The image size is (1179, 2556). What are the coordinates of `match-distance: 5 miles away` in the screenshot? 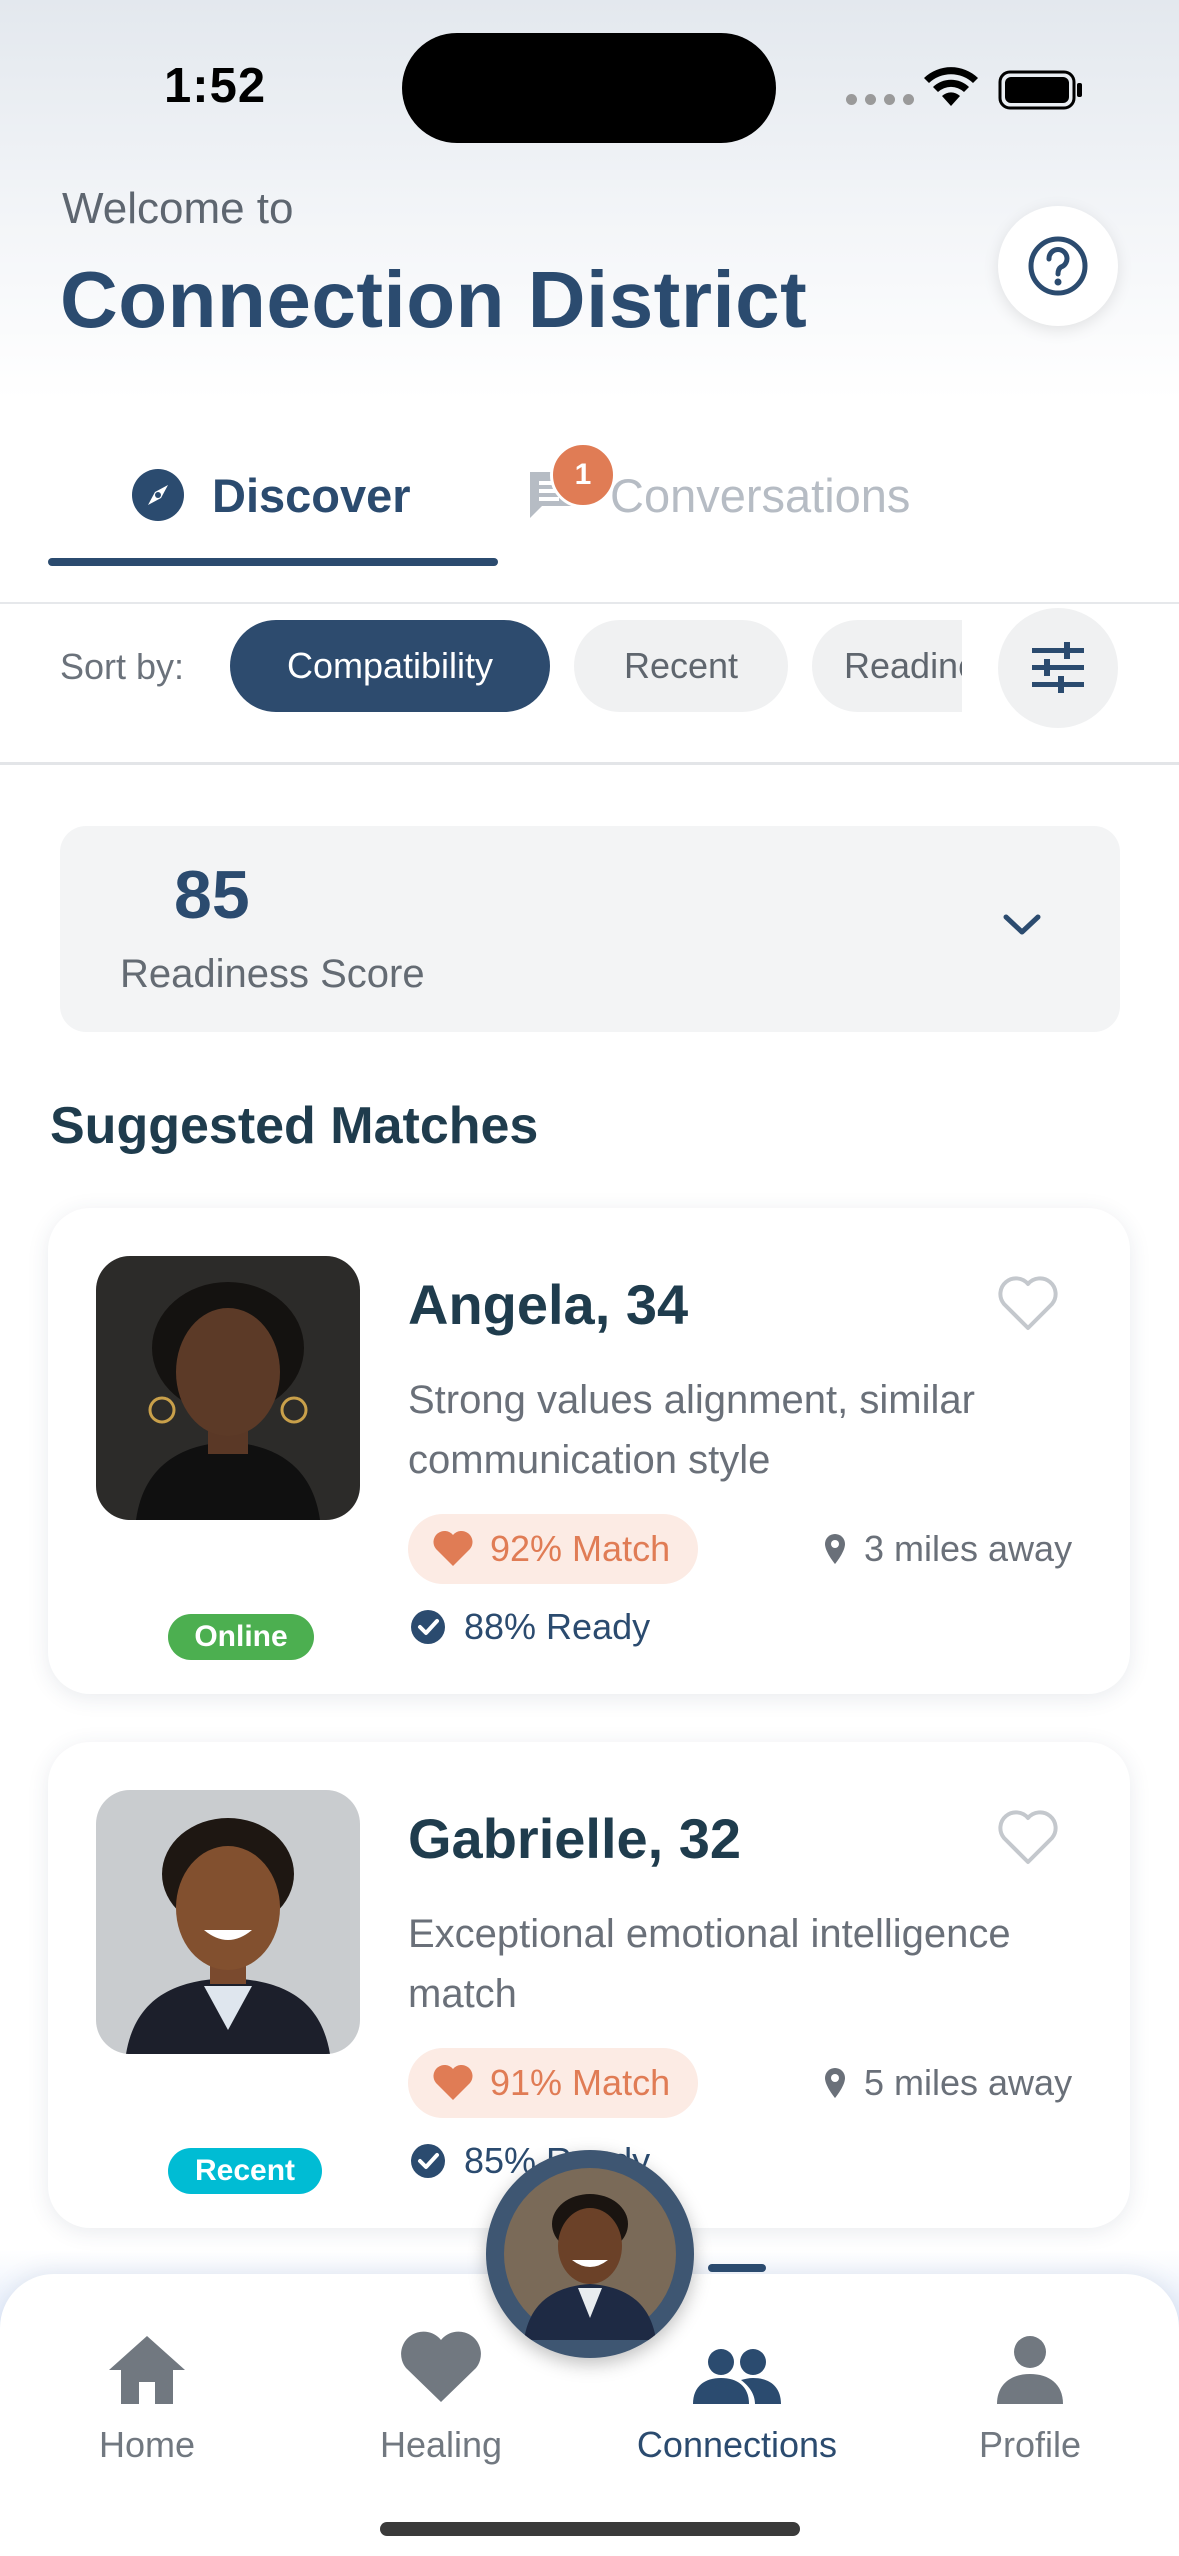 It's located at (947, 2083).